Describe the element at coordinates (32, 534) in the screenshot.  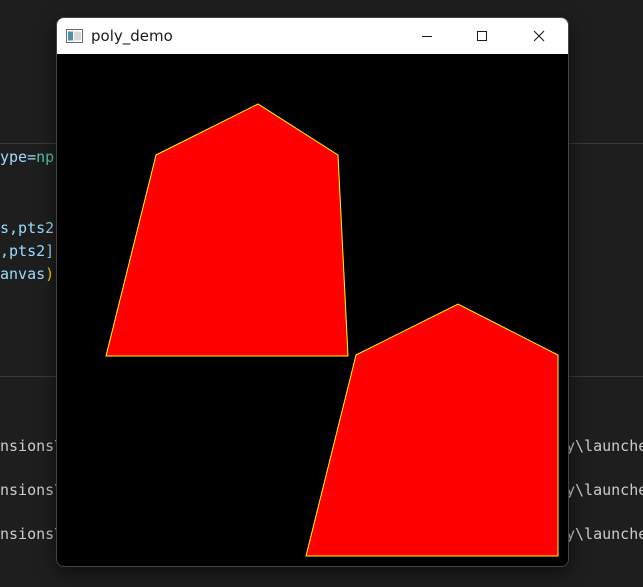
I see `terminal-line-left-3: nsions\` at that location.